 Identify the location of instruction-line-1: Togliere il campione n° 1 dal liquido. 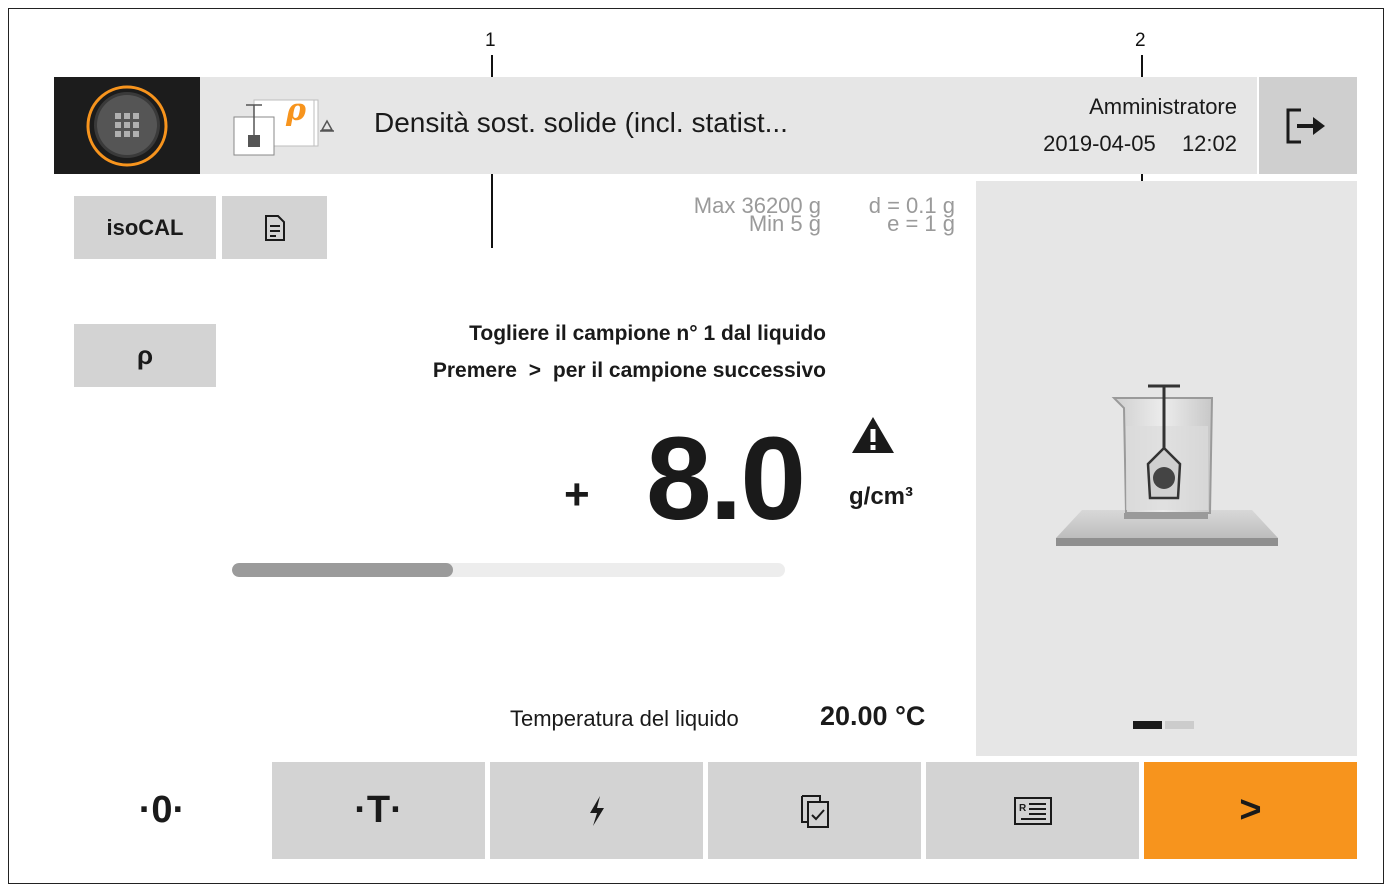
(647, 333).